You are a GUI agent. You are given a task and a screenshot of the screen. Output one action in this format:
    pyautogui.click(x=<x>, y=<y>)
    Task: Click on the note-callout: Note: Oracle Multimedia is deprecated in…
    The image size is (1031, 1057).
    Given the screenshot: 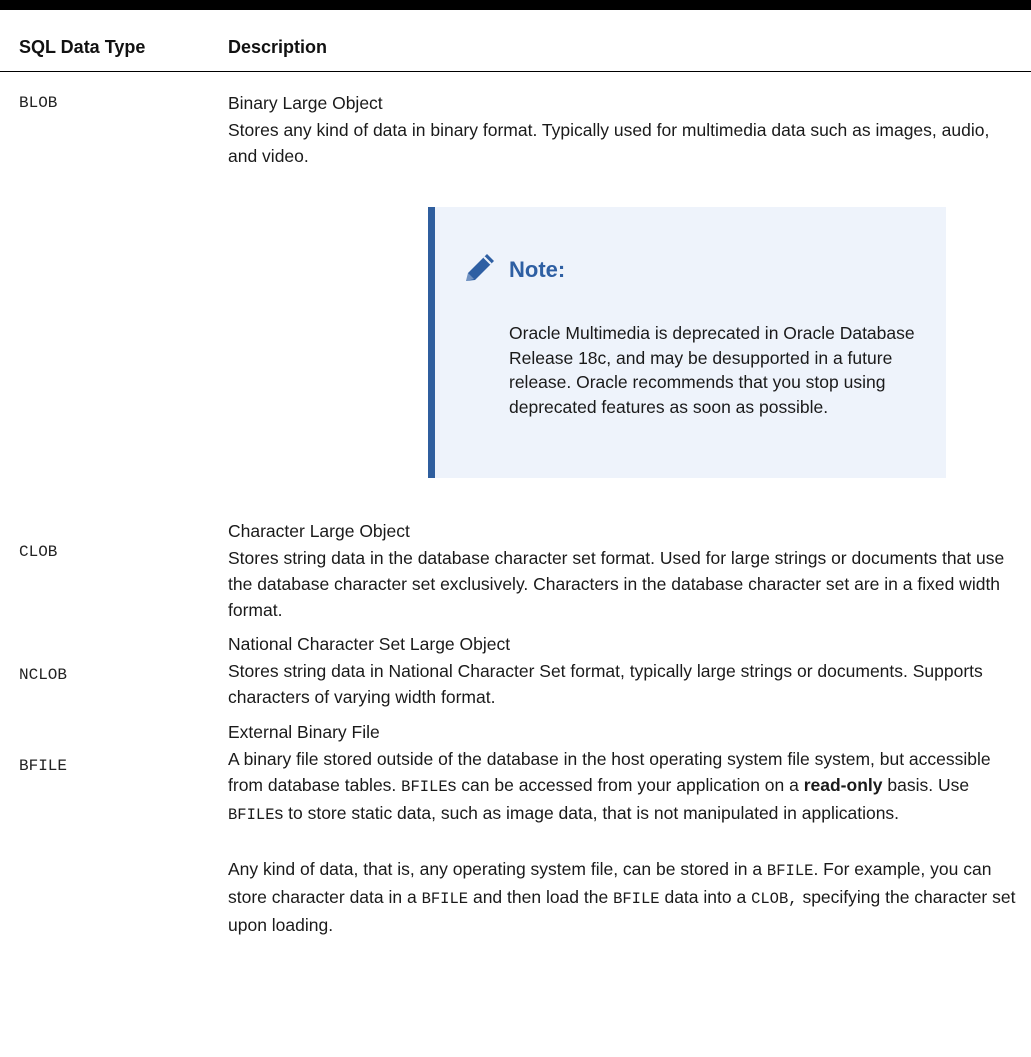 What is the action you would take?
    pyautogui.click(x=687, y=342)
    